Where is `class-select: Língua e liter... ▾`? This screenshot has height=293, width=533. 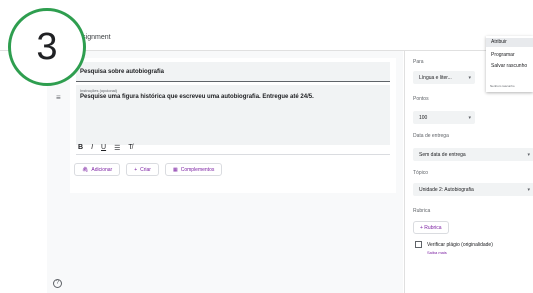 class-select: Língua e liter... ▾ is located at coordinates (444, 77).